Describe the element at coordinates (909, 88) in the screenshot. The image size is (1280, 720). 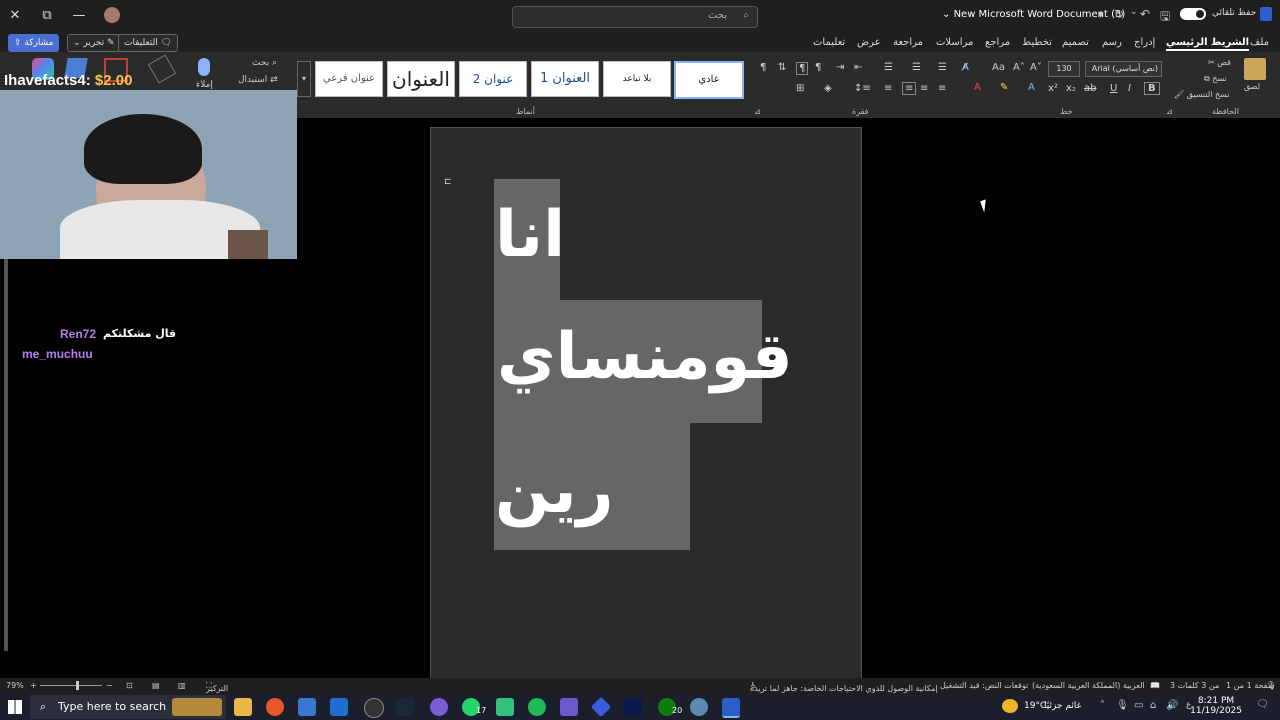
I see `align-left-icon: ≡` at that location.